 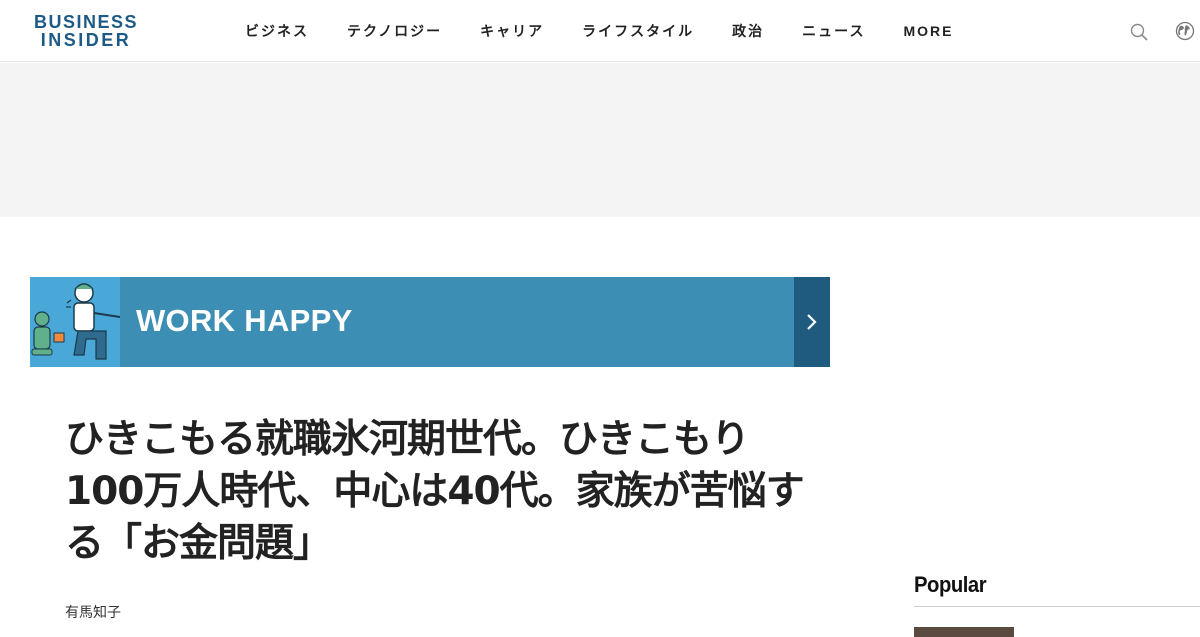 What do you see at coordinates (512, 31) in the screenshot?
I see `nav-item-career: キャリア` at bounding box center [512, 31].